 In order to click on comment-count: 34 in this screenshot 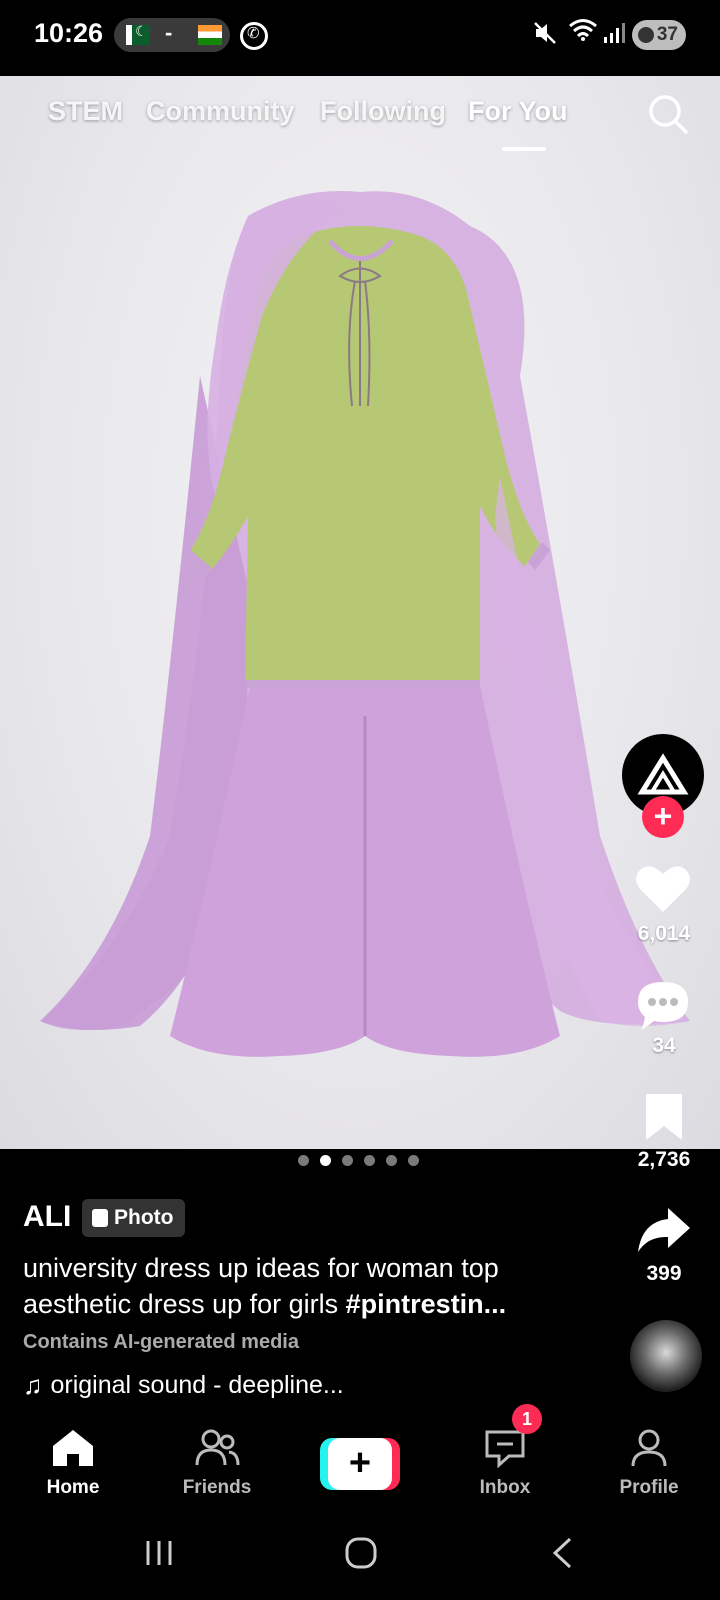, I will do `click(664, 1045)`.